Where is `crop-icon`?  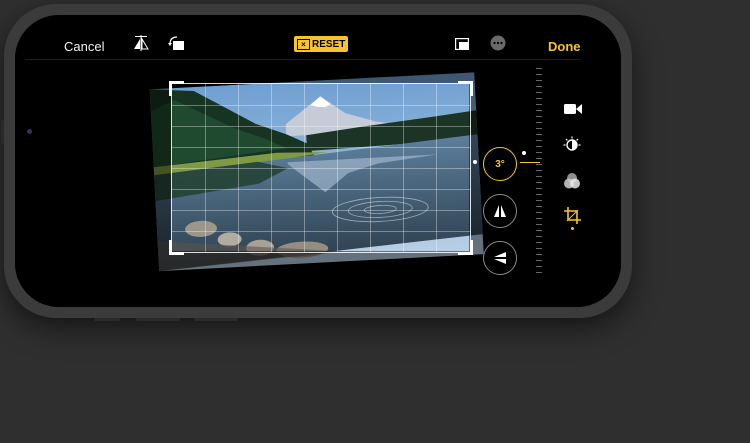 crop-icon is located at coordinates (572, 215).